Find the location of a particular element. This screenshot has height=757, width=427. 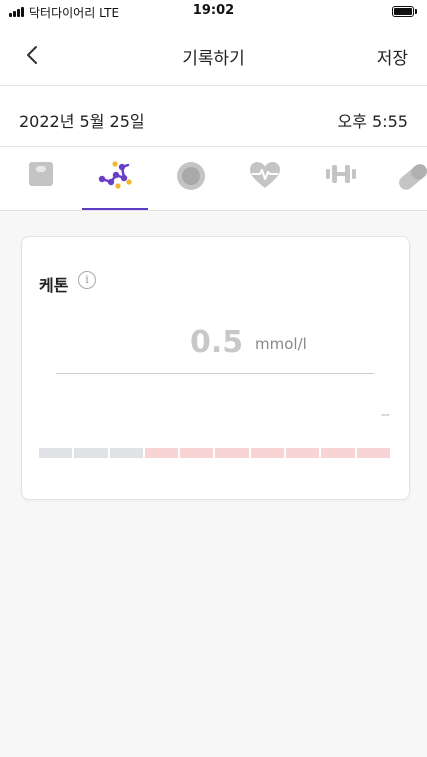

pill-icon is located at coordinates (413, 177).